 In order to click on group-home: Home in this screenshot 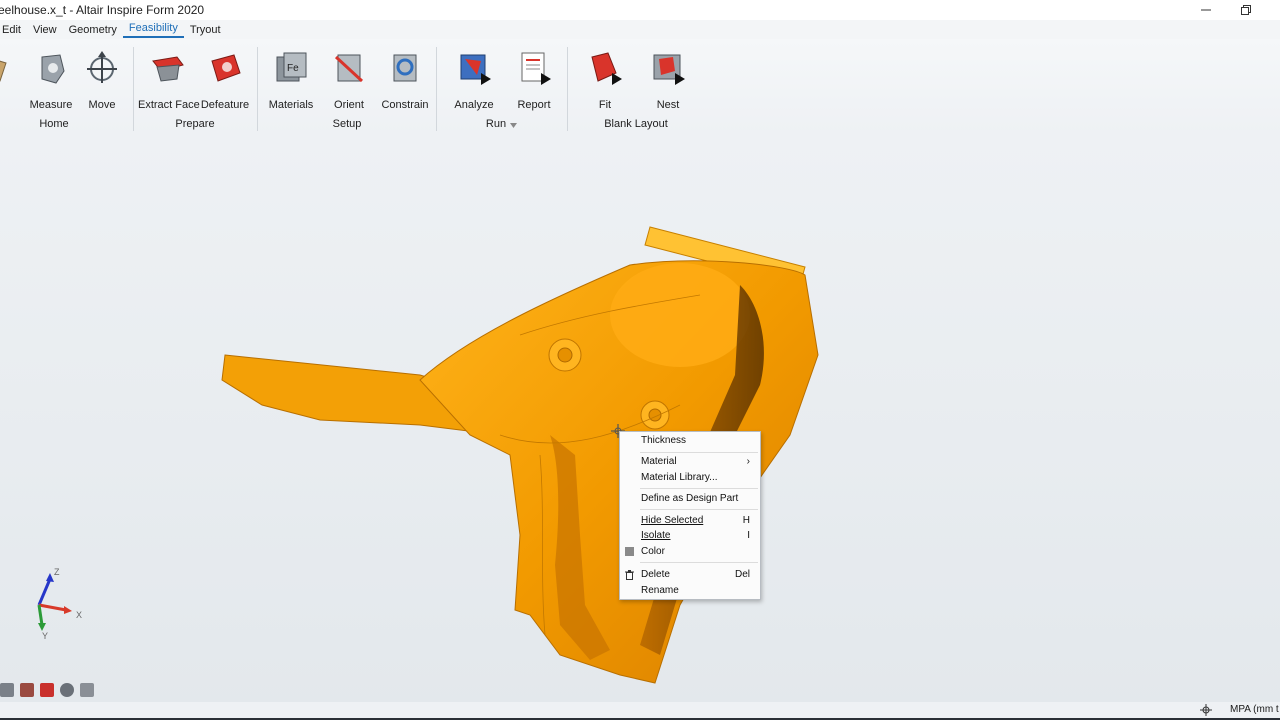, I will do `click(54, 124)`.